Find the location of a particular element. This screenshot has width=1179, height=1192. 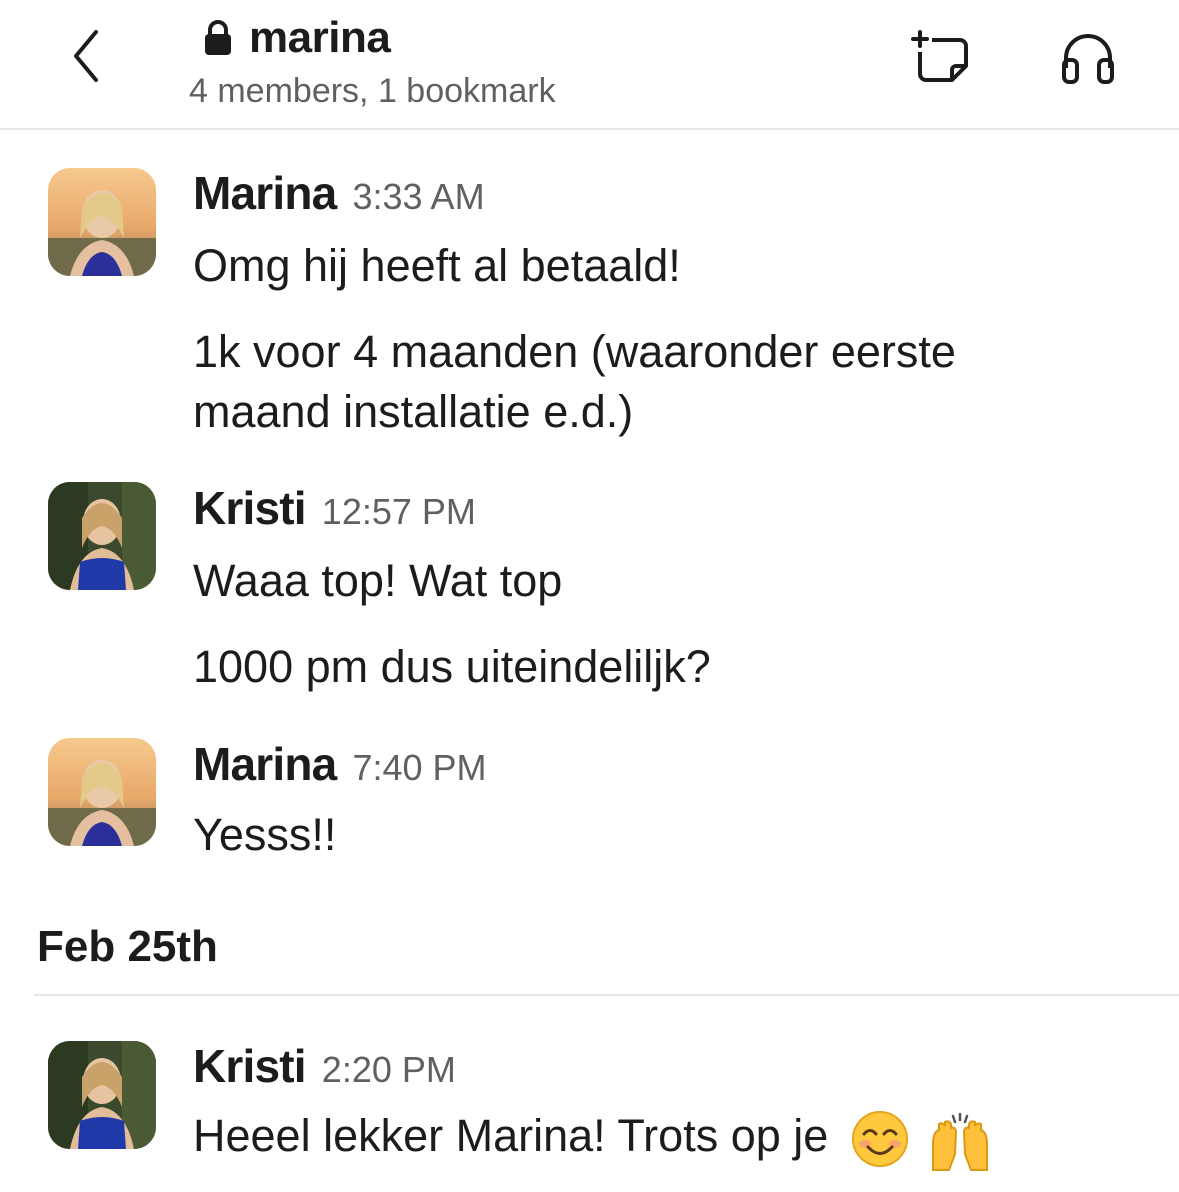

message-header: Kristi 12:57 PM is located at coordinates (334, 508).